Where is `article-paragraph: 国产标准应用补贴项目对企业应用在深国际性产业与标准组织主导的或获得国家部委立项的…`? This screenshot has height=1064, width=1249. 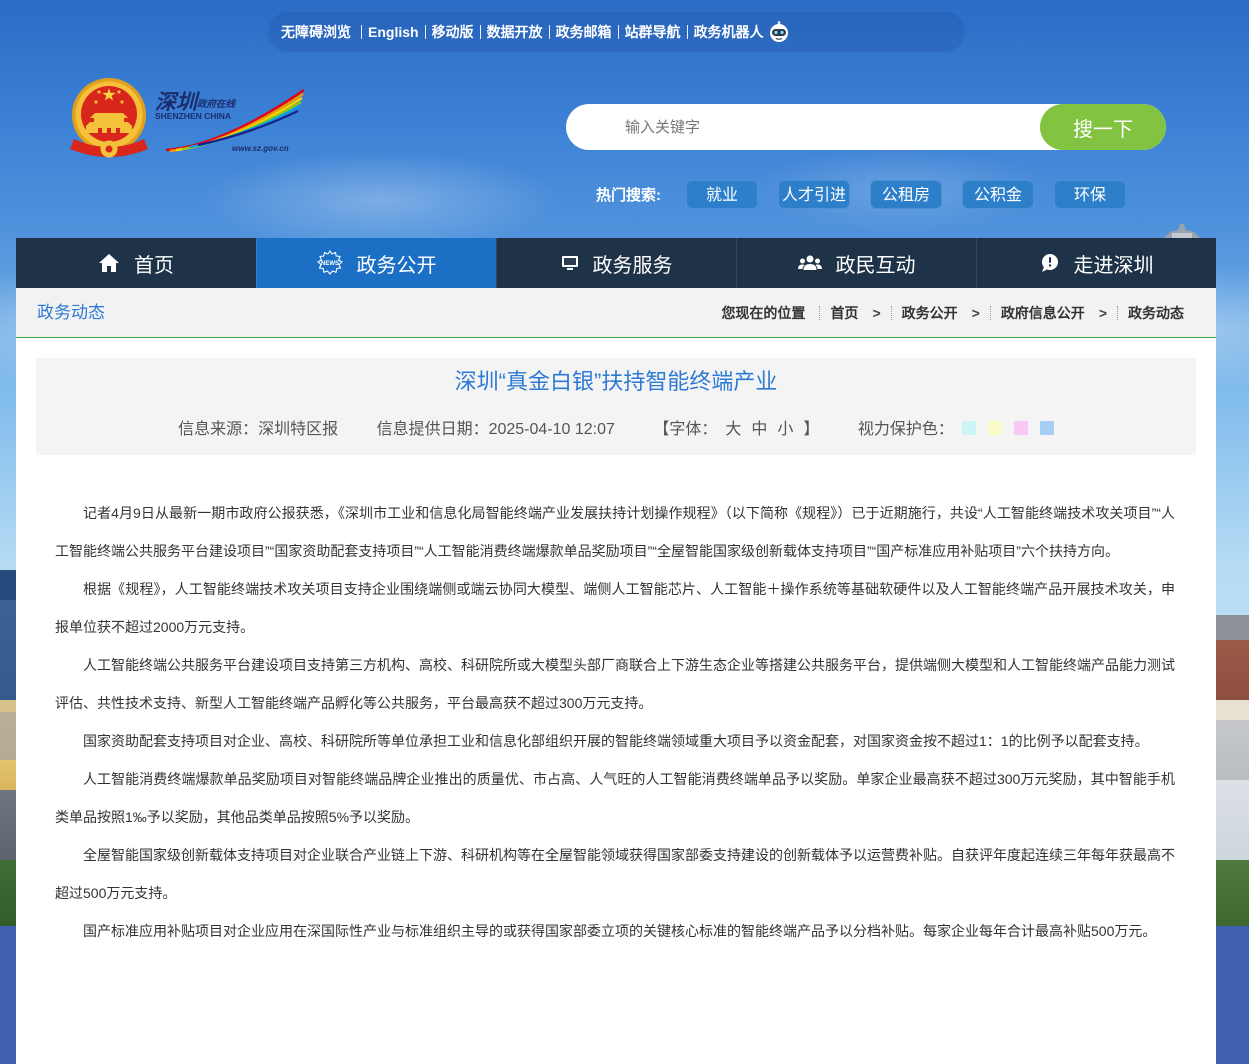
article-paragraph: 国产标准应用补贴项目对企业应用在深国际性产业与标准组织主导的或获得国家部委立项的… is located at coordinates (620, 931).